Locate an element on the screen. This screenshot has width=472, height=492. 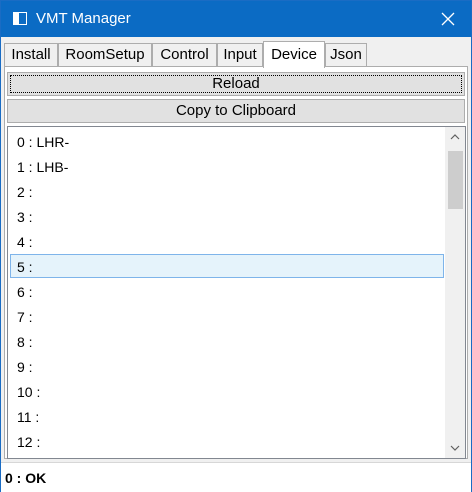
tab-json: Json is located at coordinates (346, 54).